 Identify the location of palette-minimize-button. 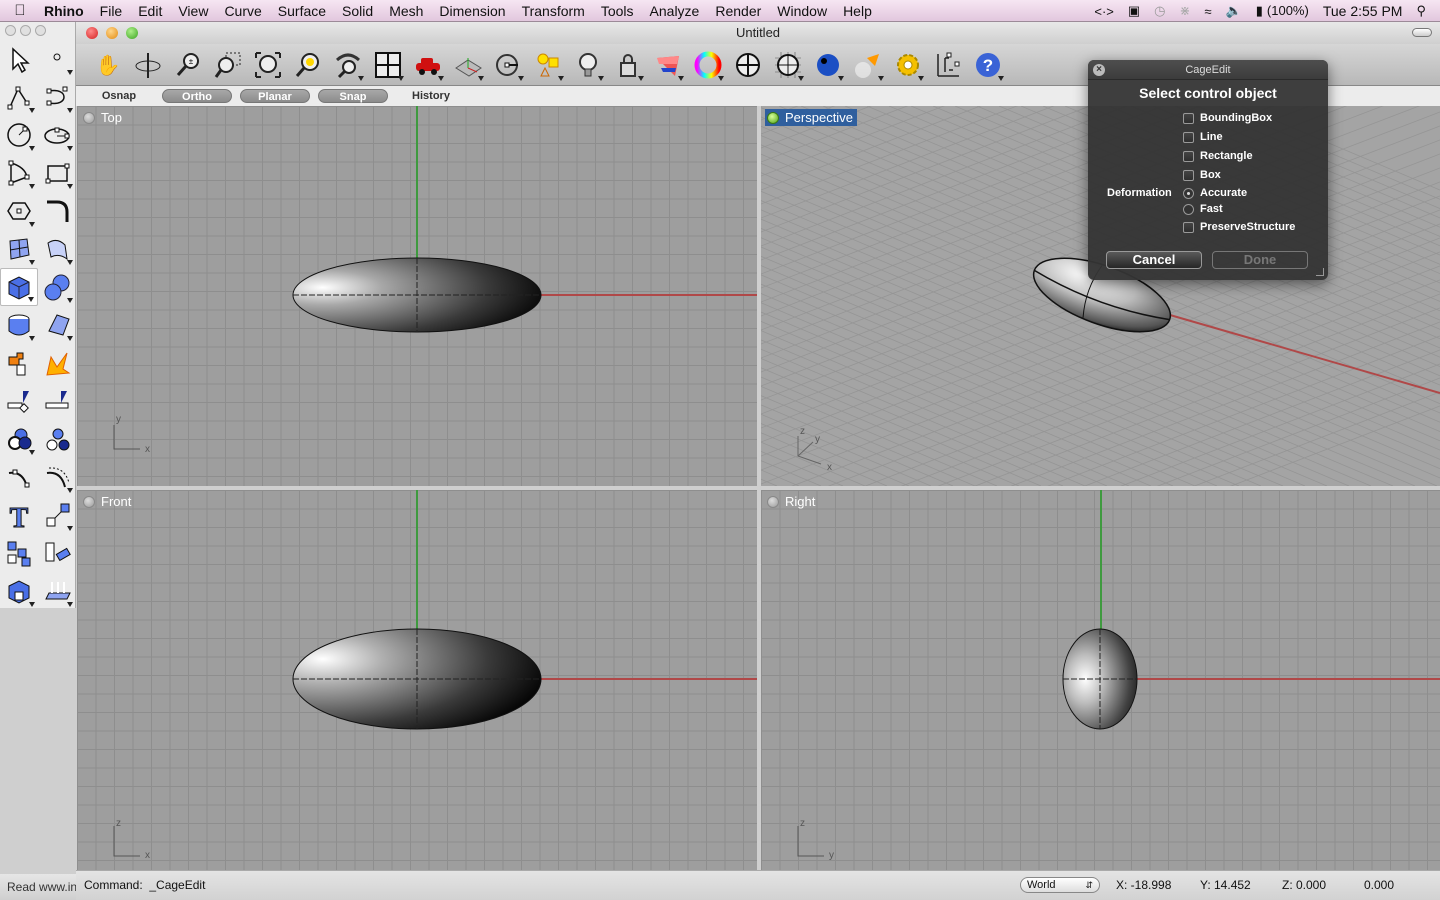
(25, 30).